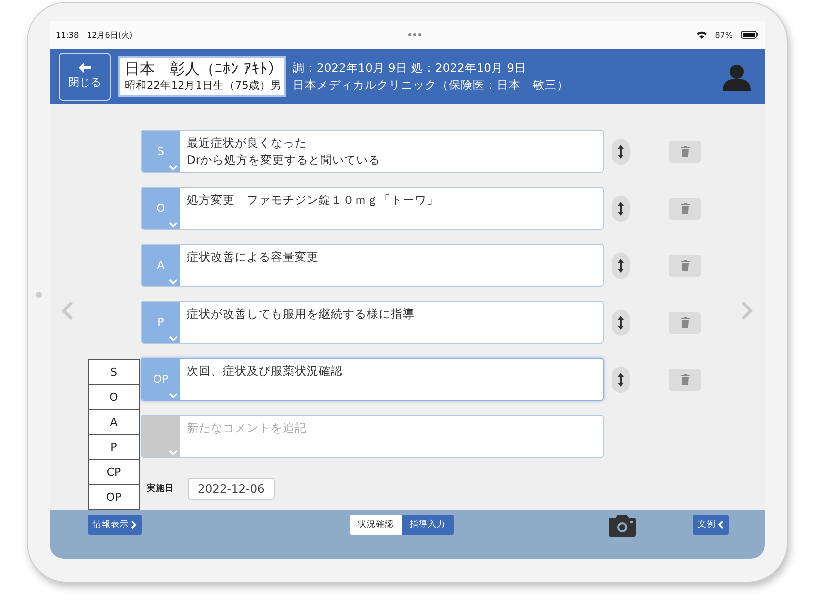  I want to click on date-label: 実施日, so click(160, 489).